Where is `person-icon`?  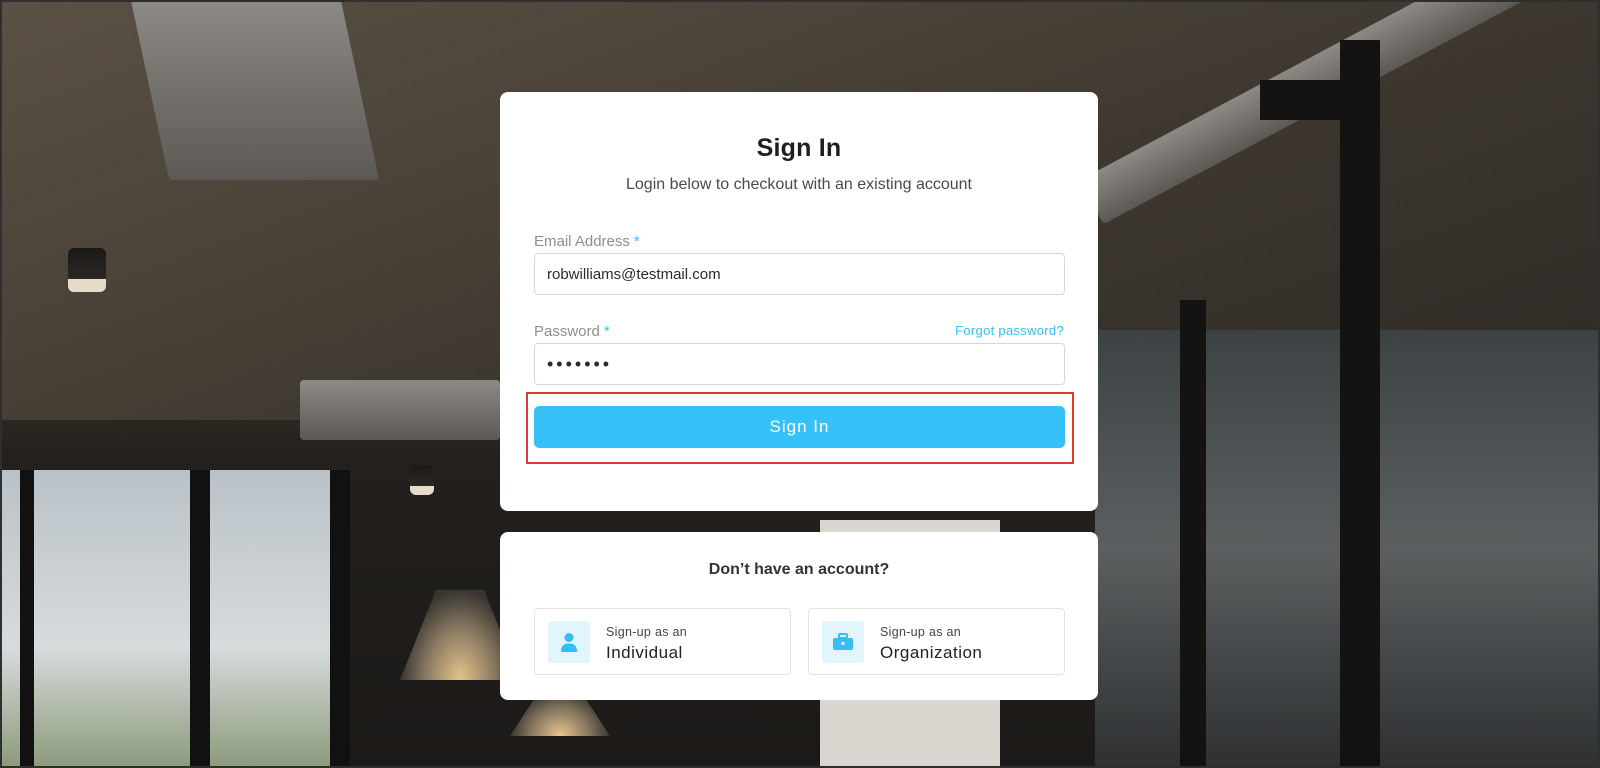
person-icon is located at coordinates (569, 642).